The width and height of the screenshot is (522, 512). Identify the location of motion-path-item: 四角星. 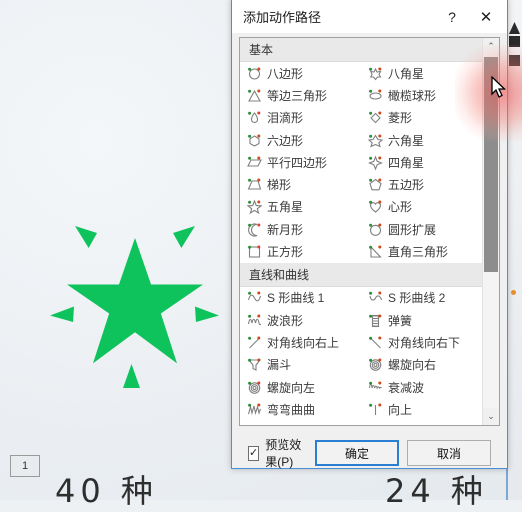
(421, 162).